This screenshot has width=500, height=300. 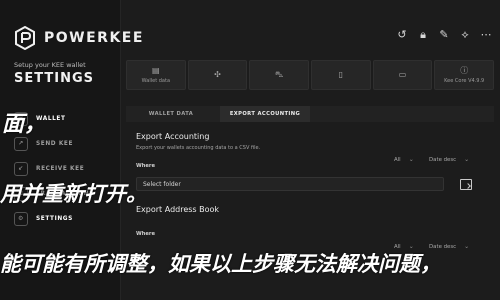 I want to click on sidebar-item-settings: ⚙ SETTINGS, so click(x=54, y=218).